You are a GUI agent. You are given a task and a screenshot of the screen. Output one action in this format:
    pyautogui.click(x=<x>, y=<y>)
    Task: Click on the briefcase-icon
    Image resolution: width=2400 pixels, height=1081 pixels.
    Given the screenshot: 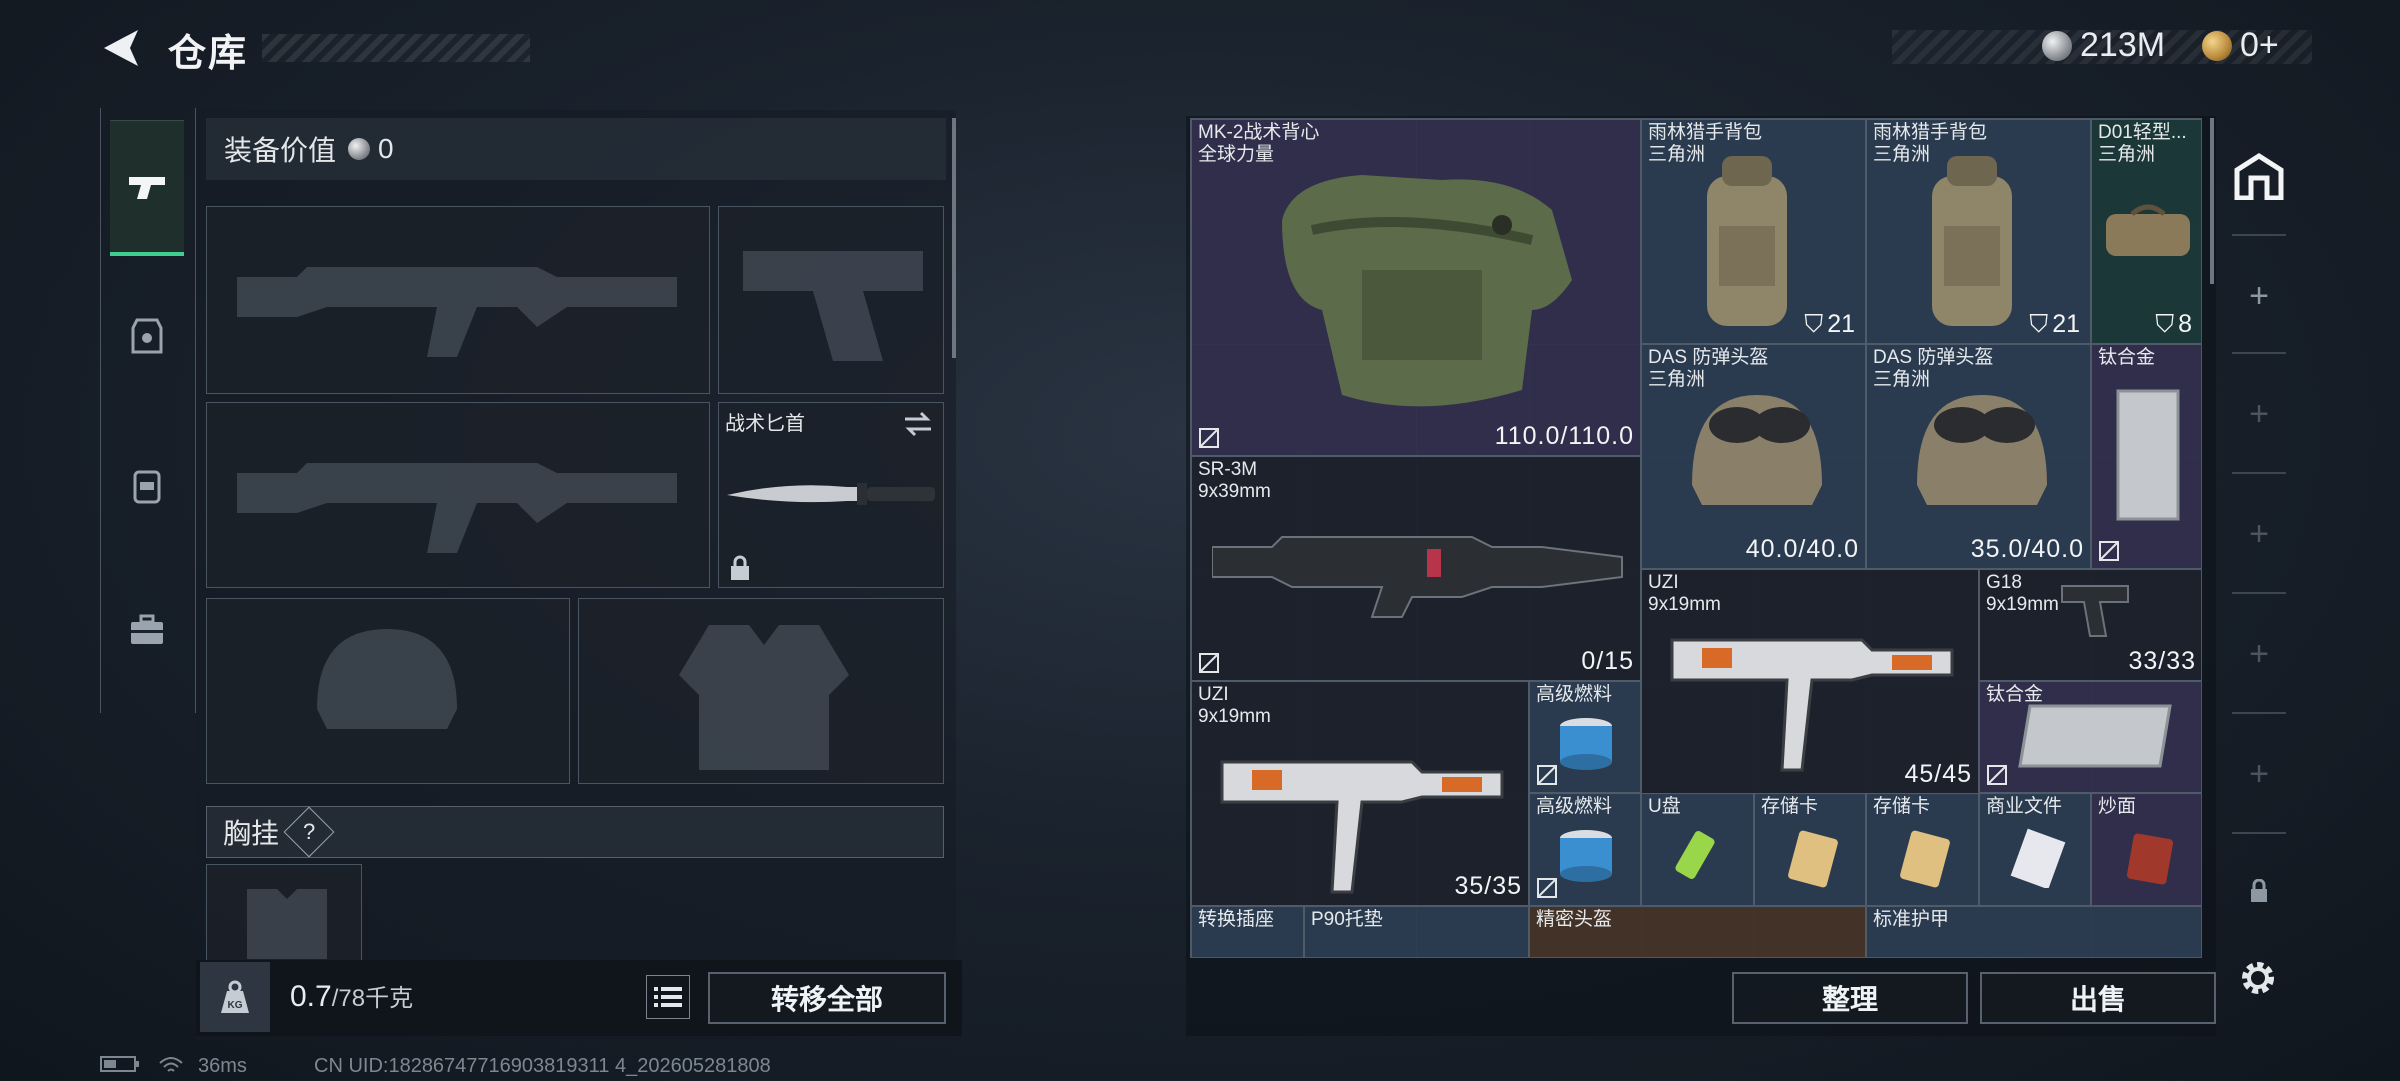 What is the action you would take?
    pyautogui.click(x=147, y=629)
    